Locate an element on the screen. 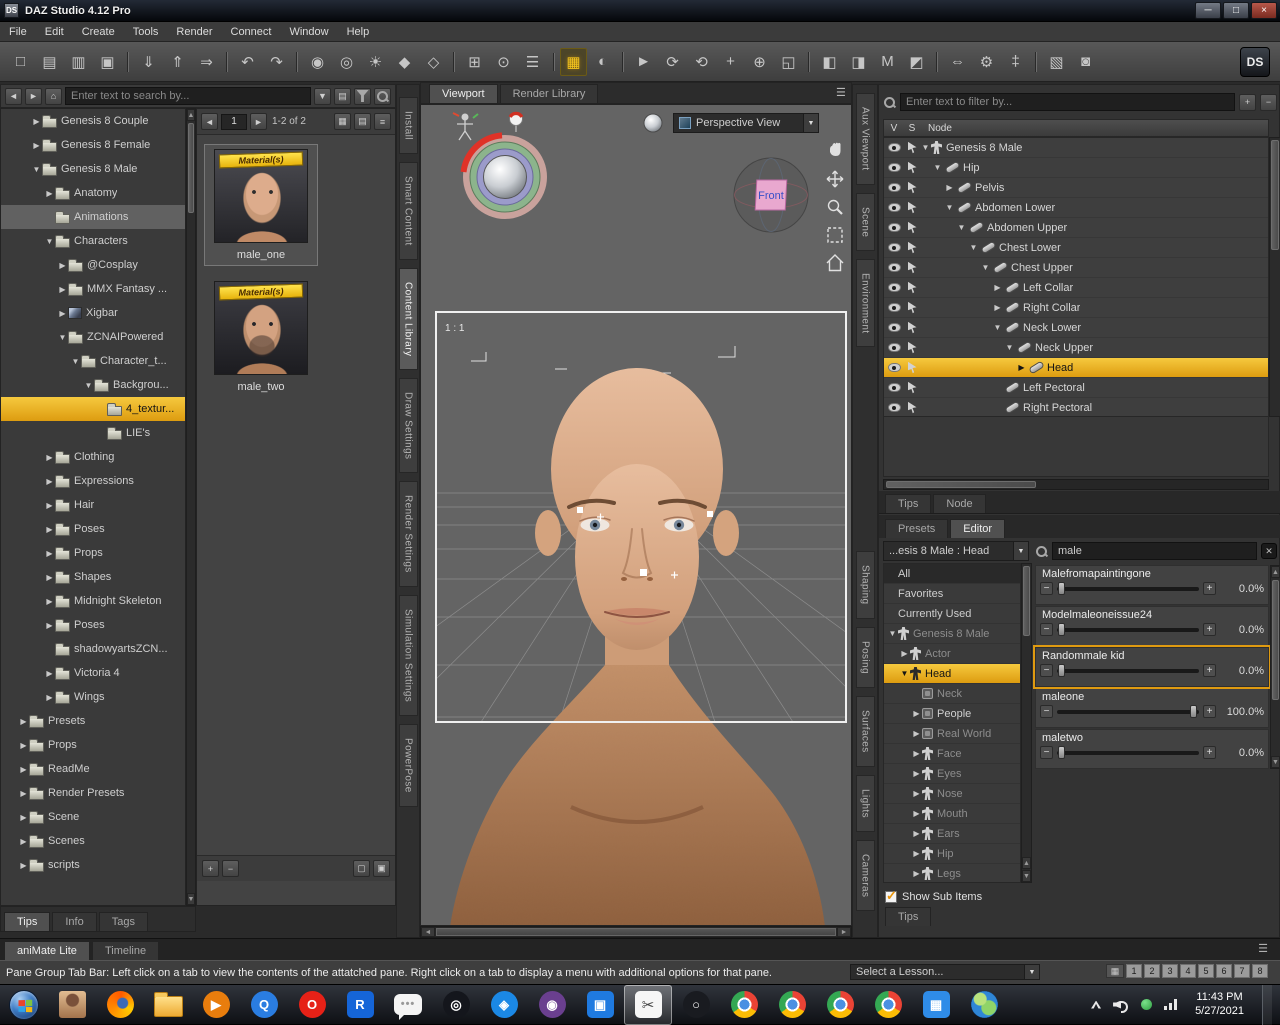  content-tree-item: ZCNAIPowered is located at coordinates (93, 337).